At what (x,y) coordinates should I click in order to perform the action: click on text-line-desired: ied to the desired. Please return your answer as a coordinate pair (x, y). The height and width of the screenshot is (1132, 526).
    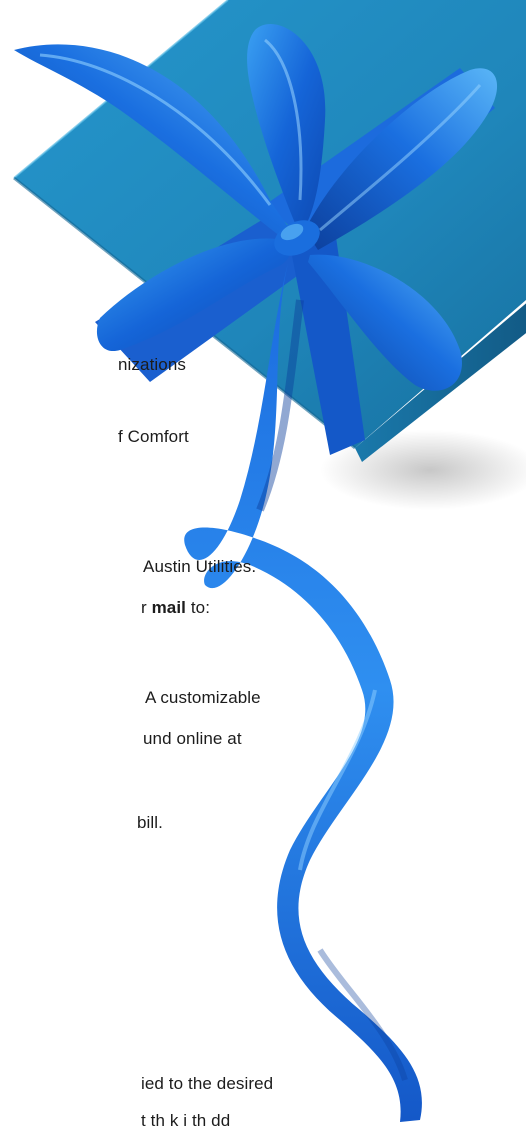
    Looking at the image, I should click on (207, 1083).